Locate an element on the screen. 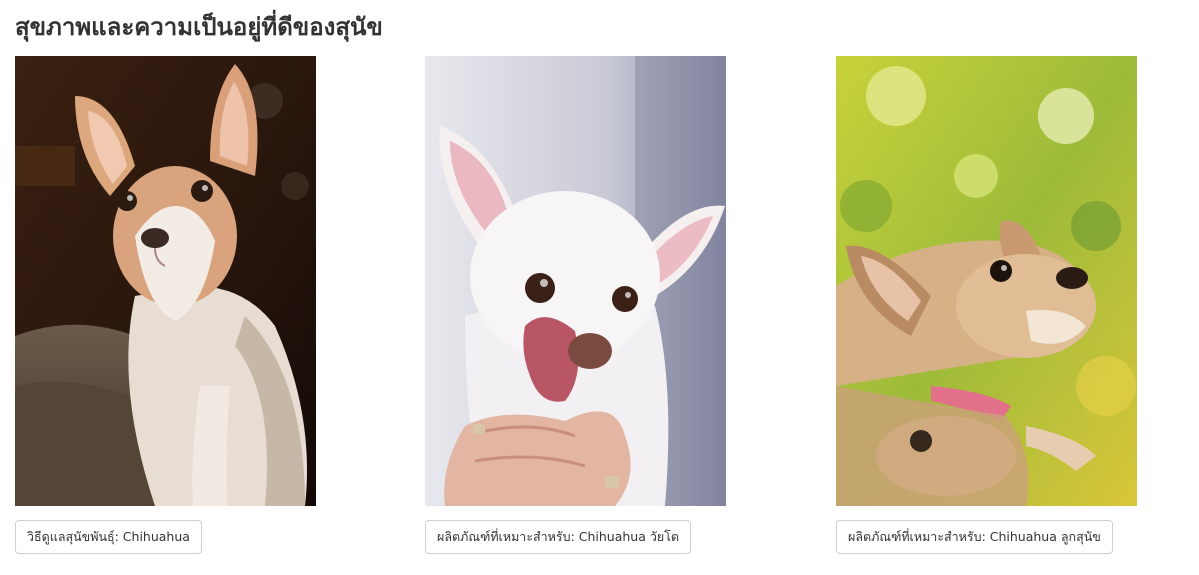 The image size is (1199, 575). section-title: สุขภาพและความเป็นอยู่ที่ดีของสุนัข is located at coordinates (199, 27).